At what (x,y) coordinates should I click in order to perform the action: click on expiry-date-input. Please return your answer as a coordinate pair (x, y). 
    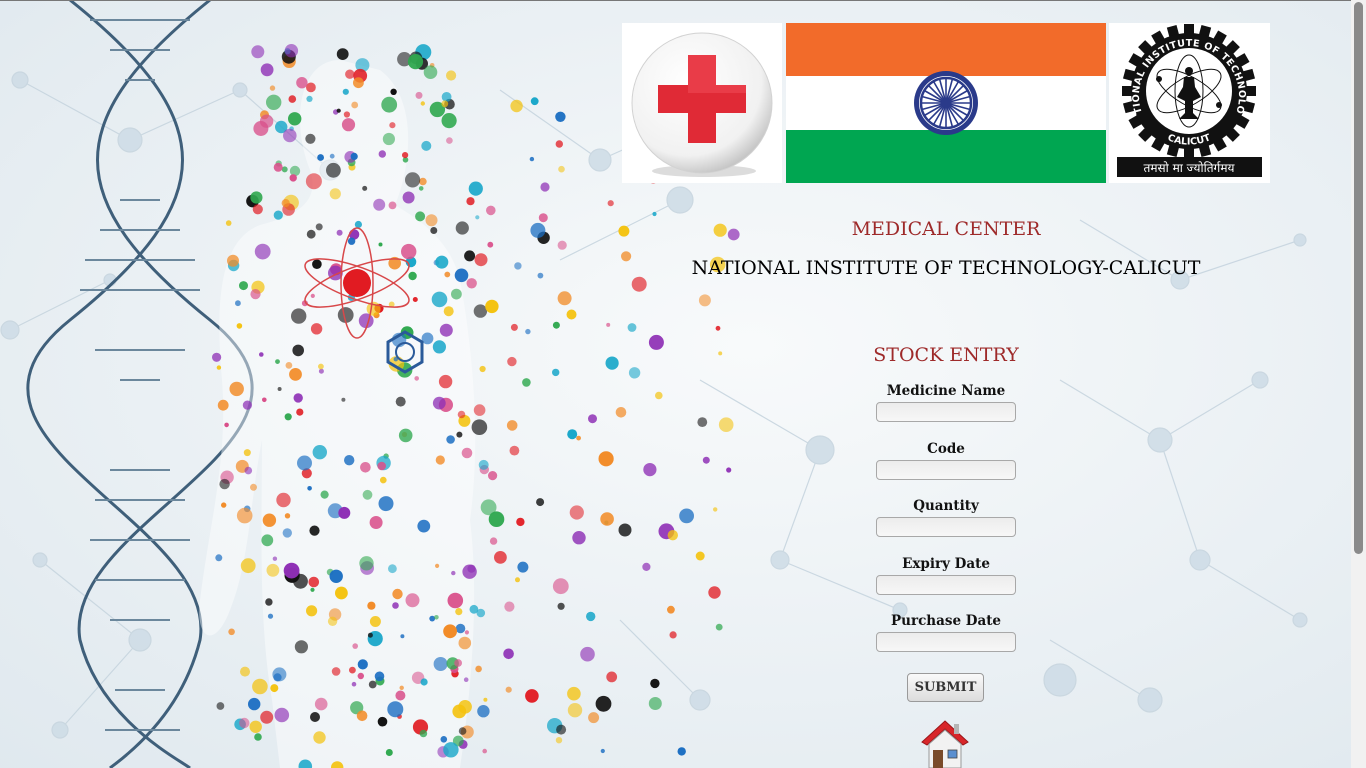
    Looking at the image, I should click on (946, 584).